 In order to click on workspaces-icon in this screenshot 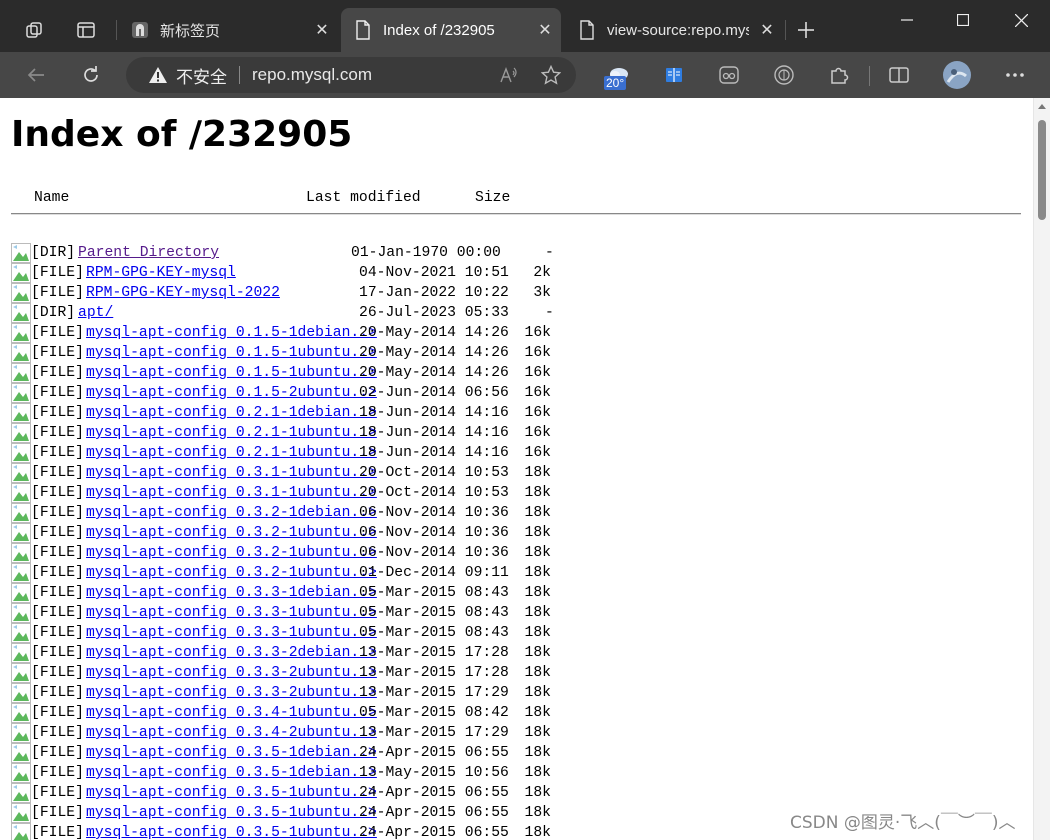, I will do `click(34, 30)`.